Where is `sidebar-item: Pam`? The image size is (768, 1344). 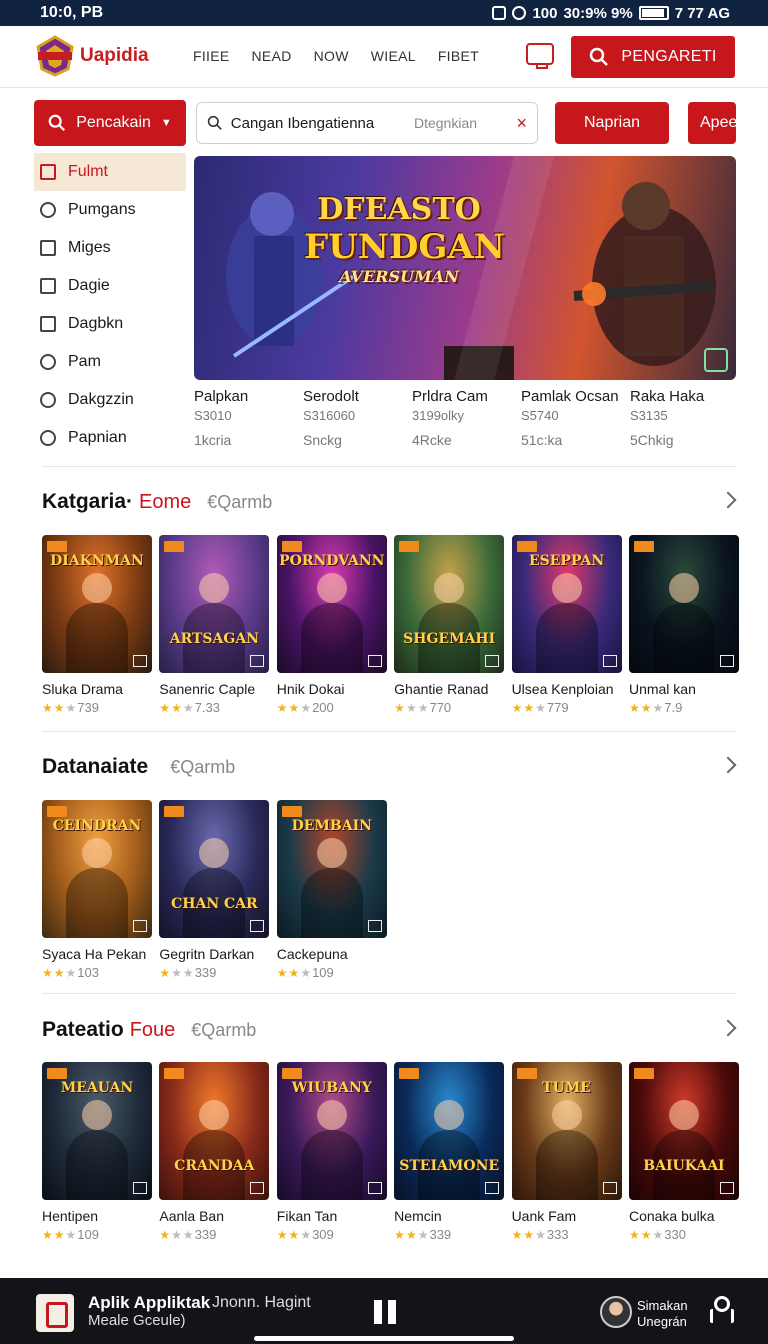 sidebar-item: Pam is located at coordinates (110, 362).